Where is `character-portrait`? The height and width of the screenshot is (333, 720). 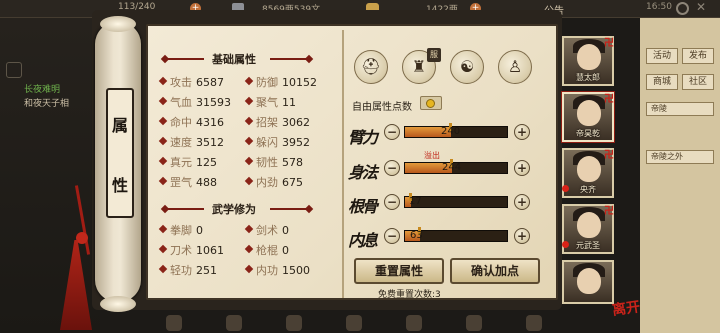
character-portrait is located at coordinates (588, 282).